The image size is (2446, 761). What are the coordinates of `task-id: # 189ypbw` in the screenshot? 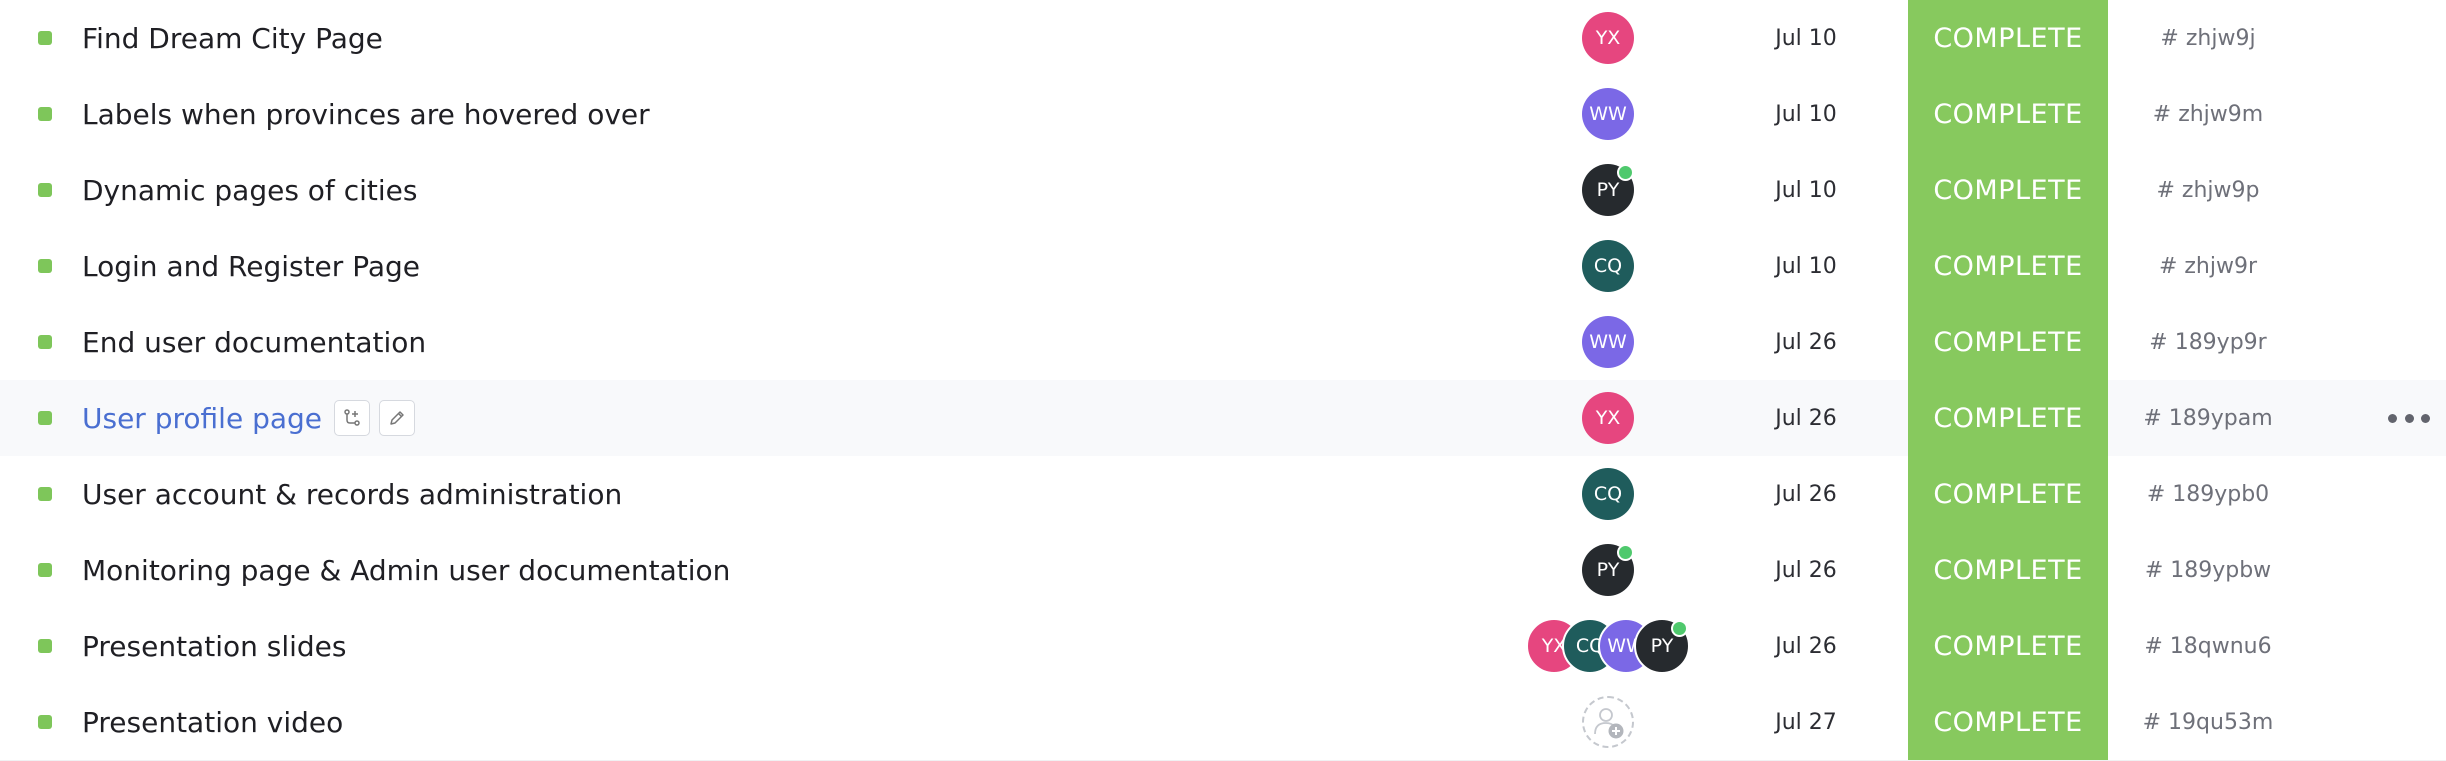 It's located at (2208, 570).